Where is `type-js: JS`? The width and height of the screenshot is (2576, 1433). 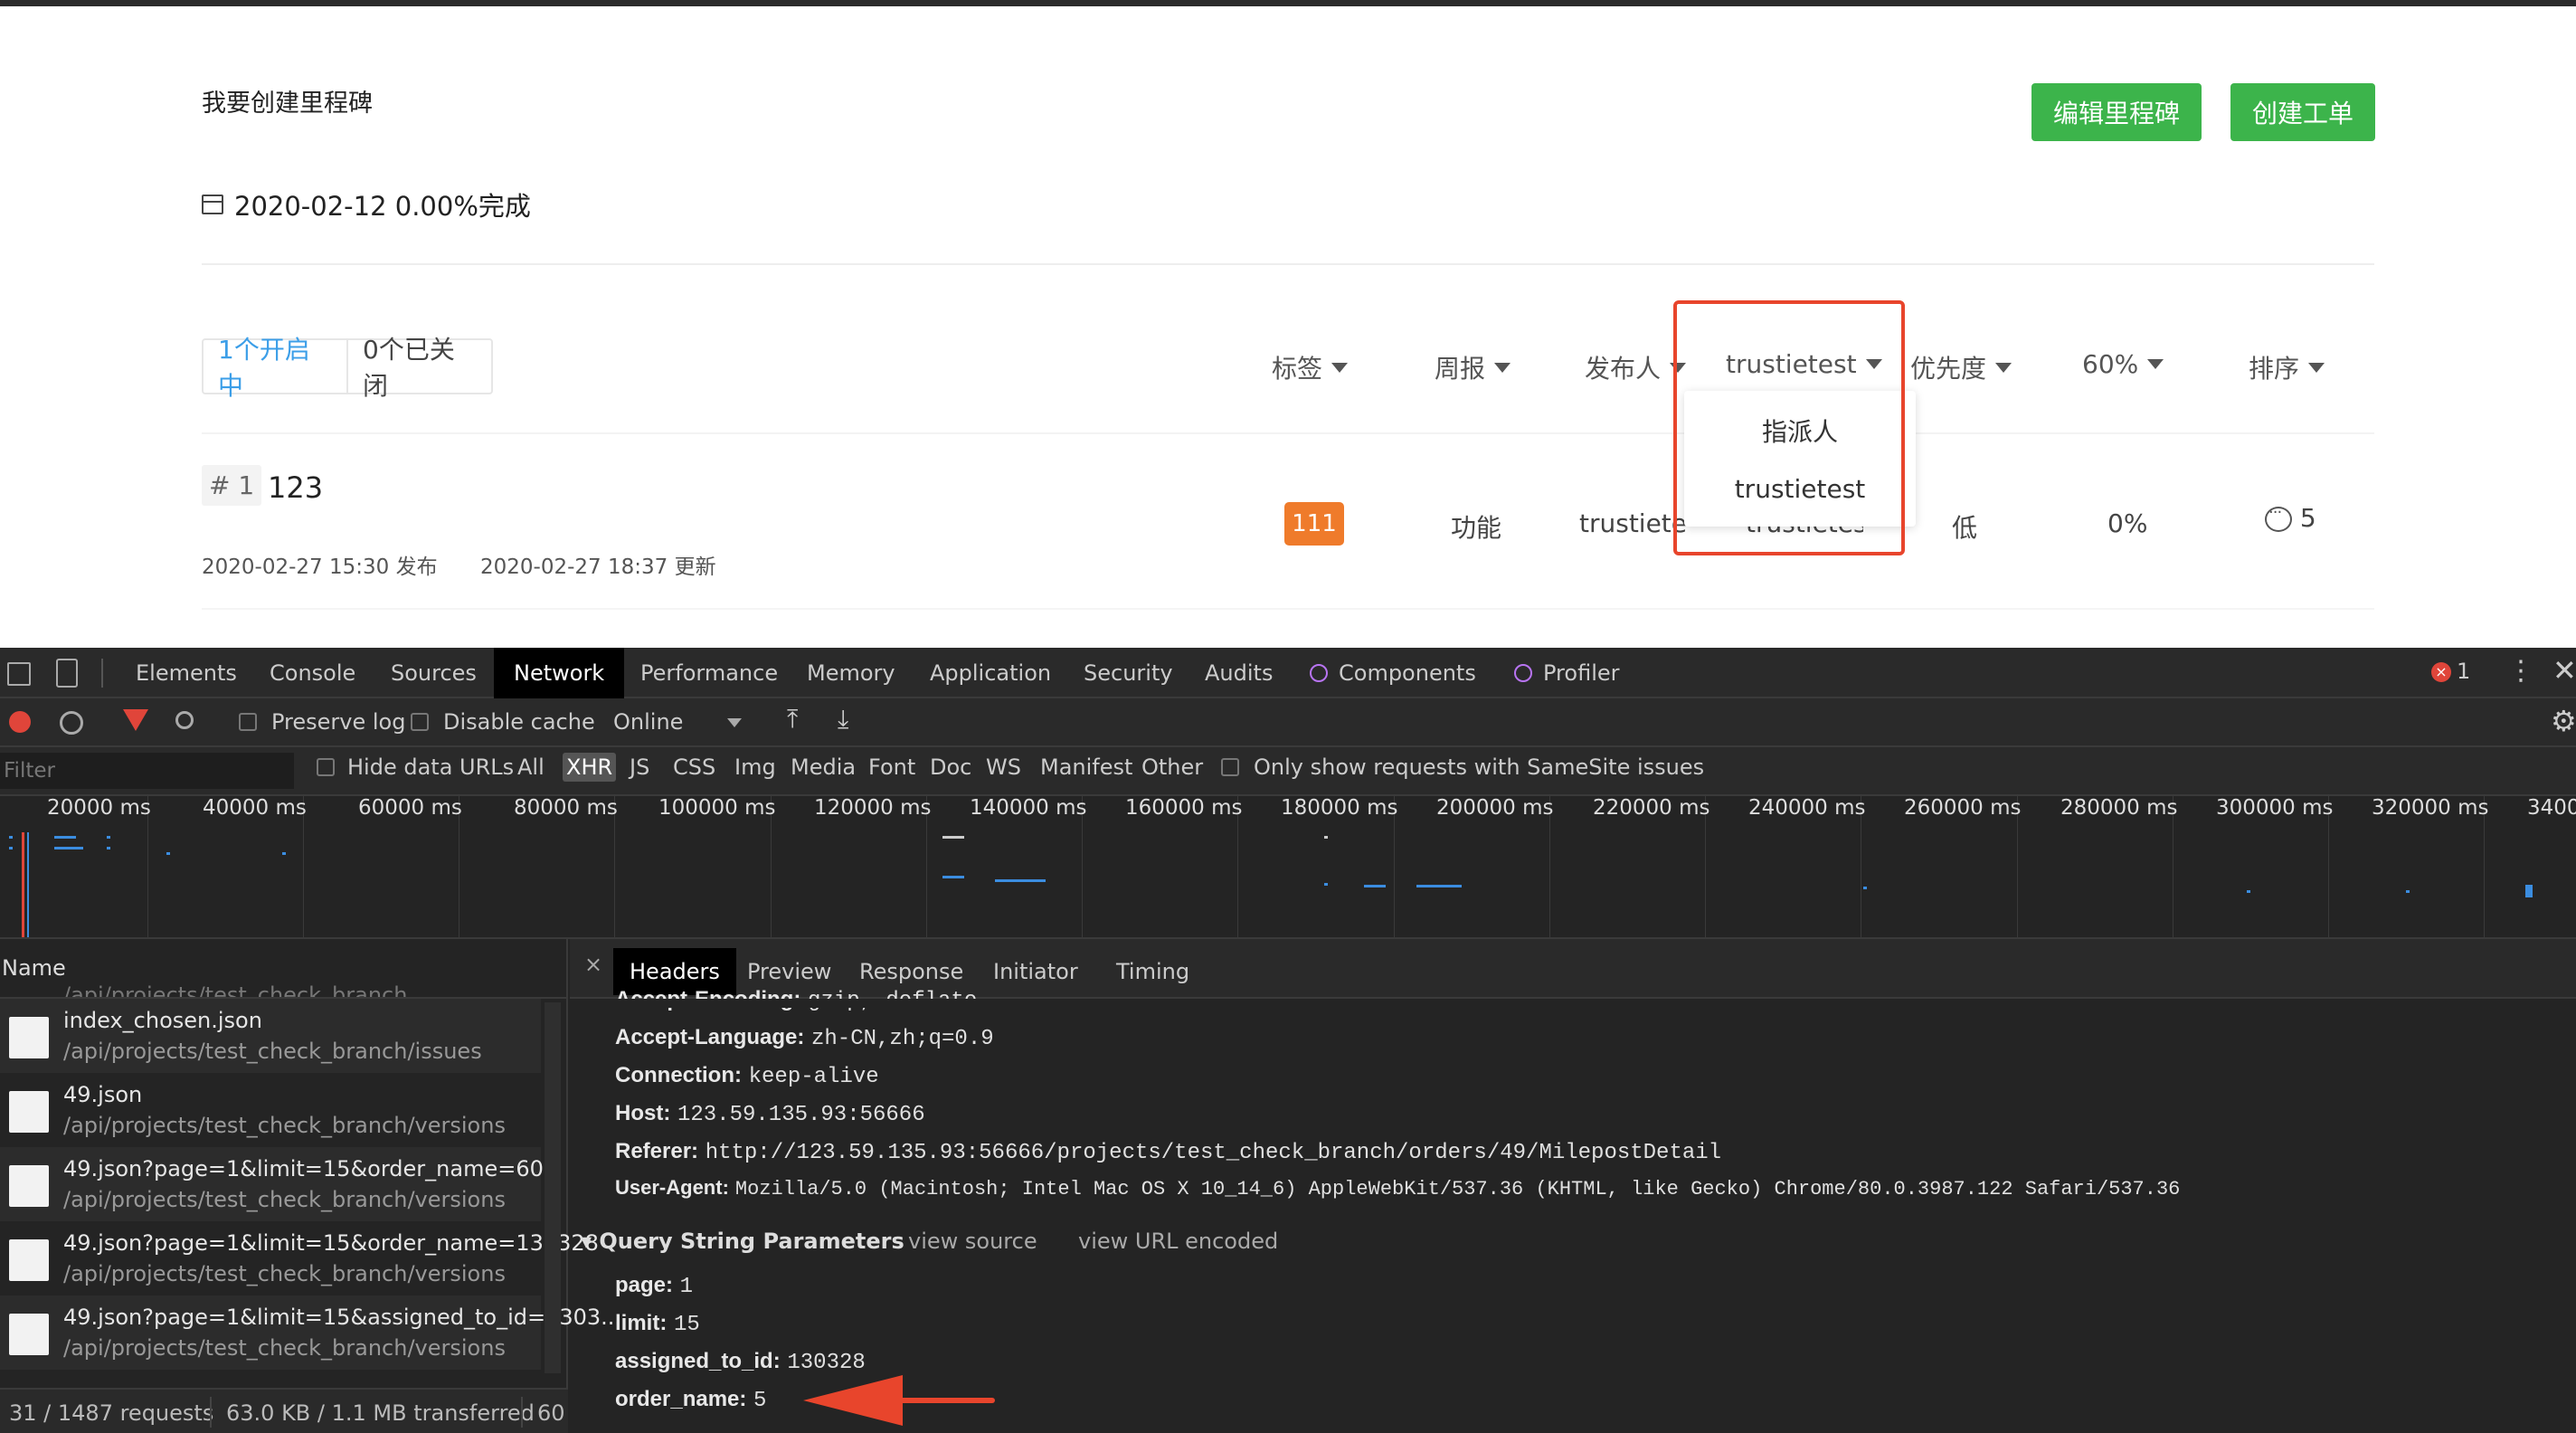 type-js: JS is located at coordinates (639, 767).